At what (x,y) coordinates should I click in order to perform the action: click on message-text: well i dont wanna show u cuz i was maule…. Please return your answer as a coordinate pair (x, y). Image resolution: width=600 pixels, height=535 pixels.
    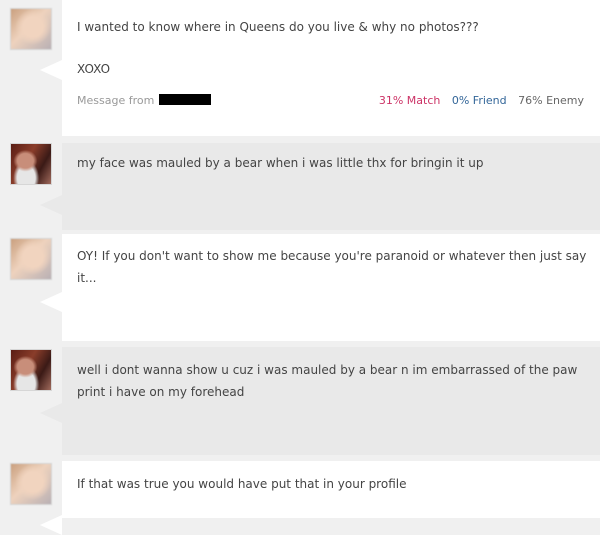
    Looking at the image, I should click on (327, 381).